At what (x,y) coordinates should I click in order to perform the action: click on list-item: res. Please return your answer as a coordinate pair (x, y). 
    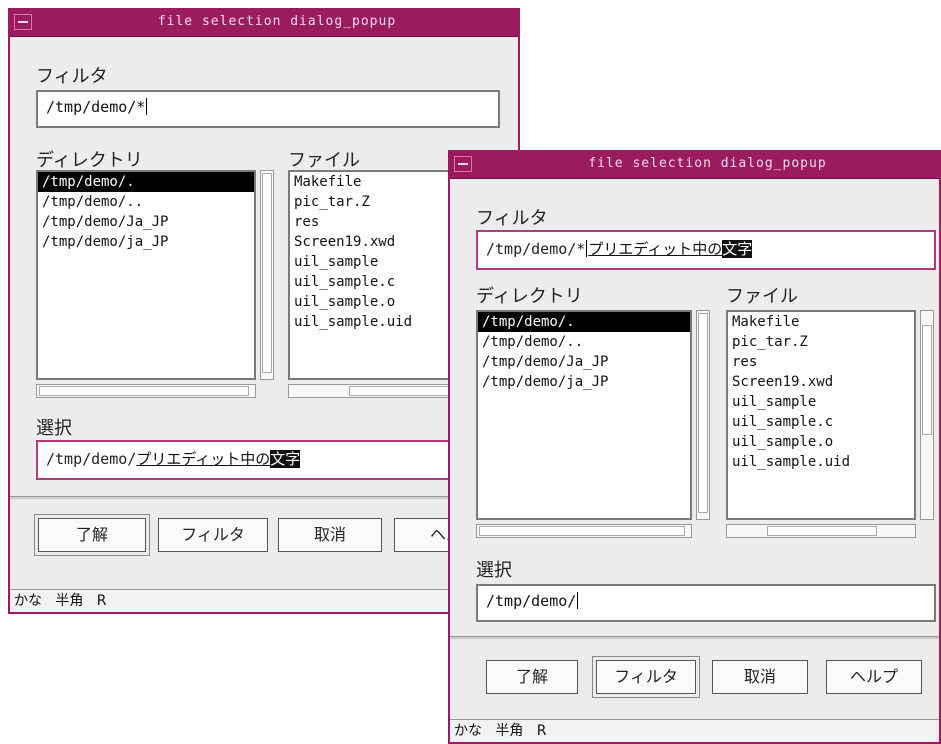
    Looking at the image, I should click on (821, 362).